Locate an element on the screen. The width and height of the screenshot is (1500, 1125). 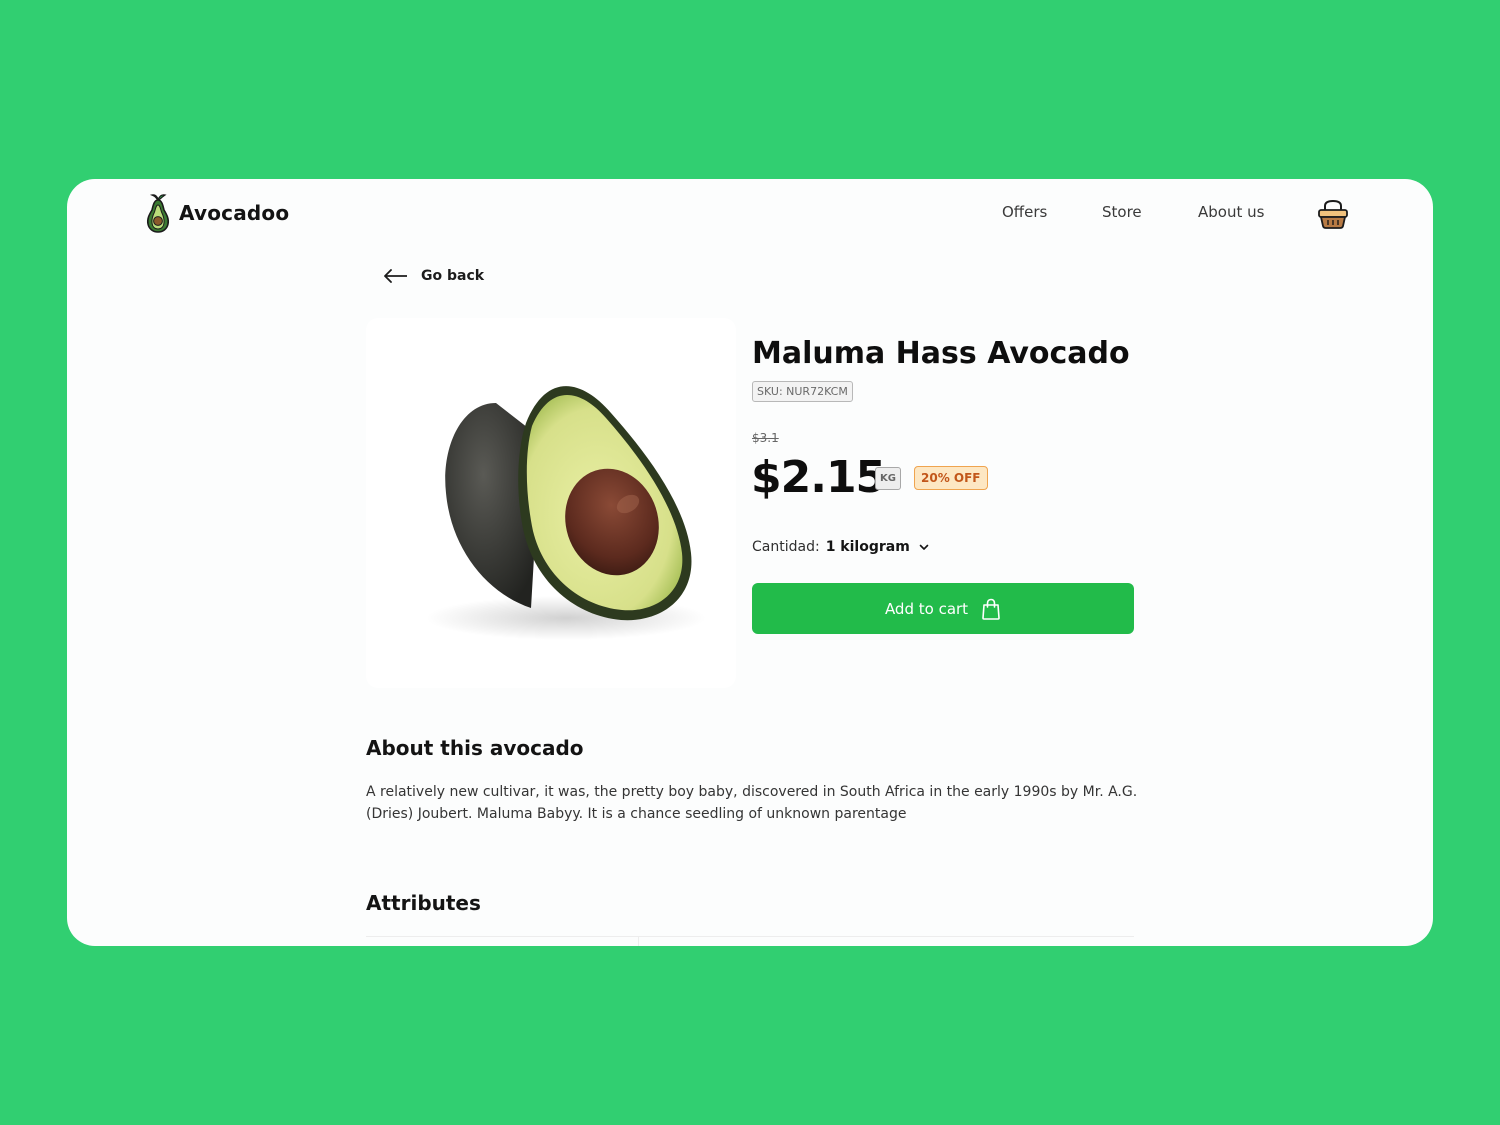
add-to-cart-button: Add to cart is located at coordinates (943, 608).